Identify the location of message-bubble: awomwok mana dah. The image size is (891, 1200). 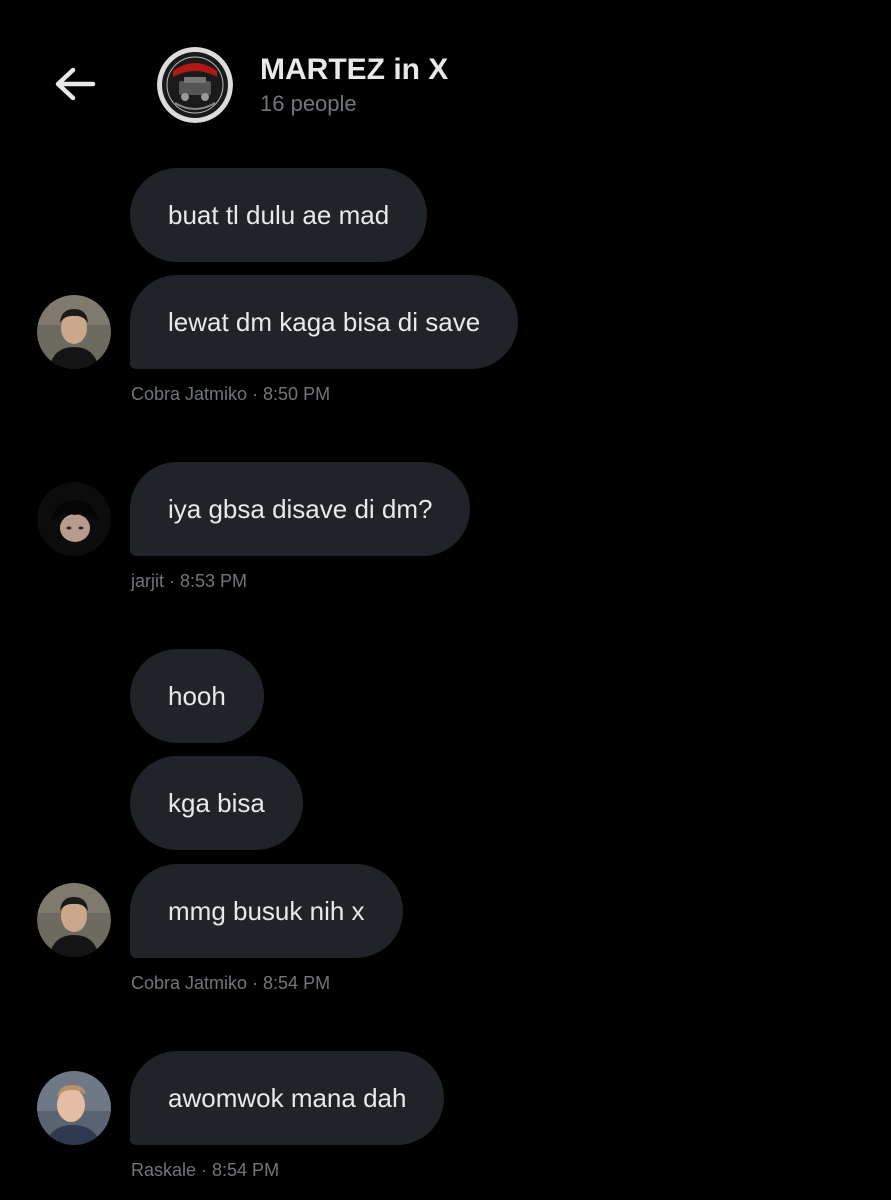
(287, 1098).